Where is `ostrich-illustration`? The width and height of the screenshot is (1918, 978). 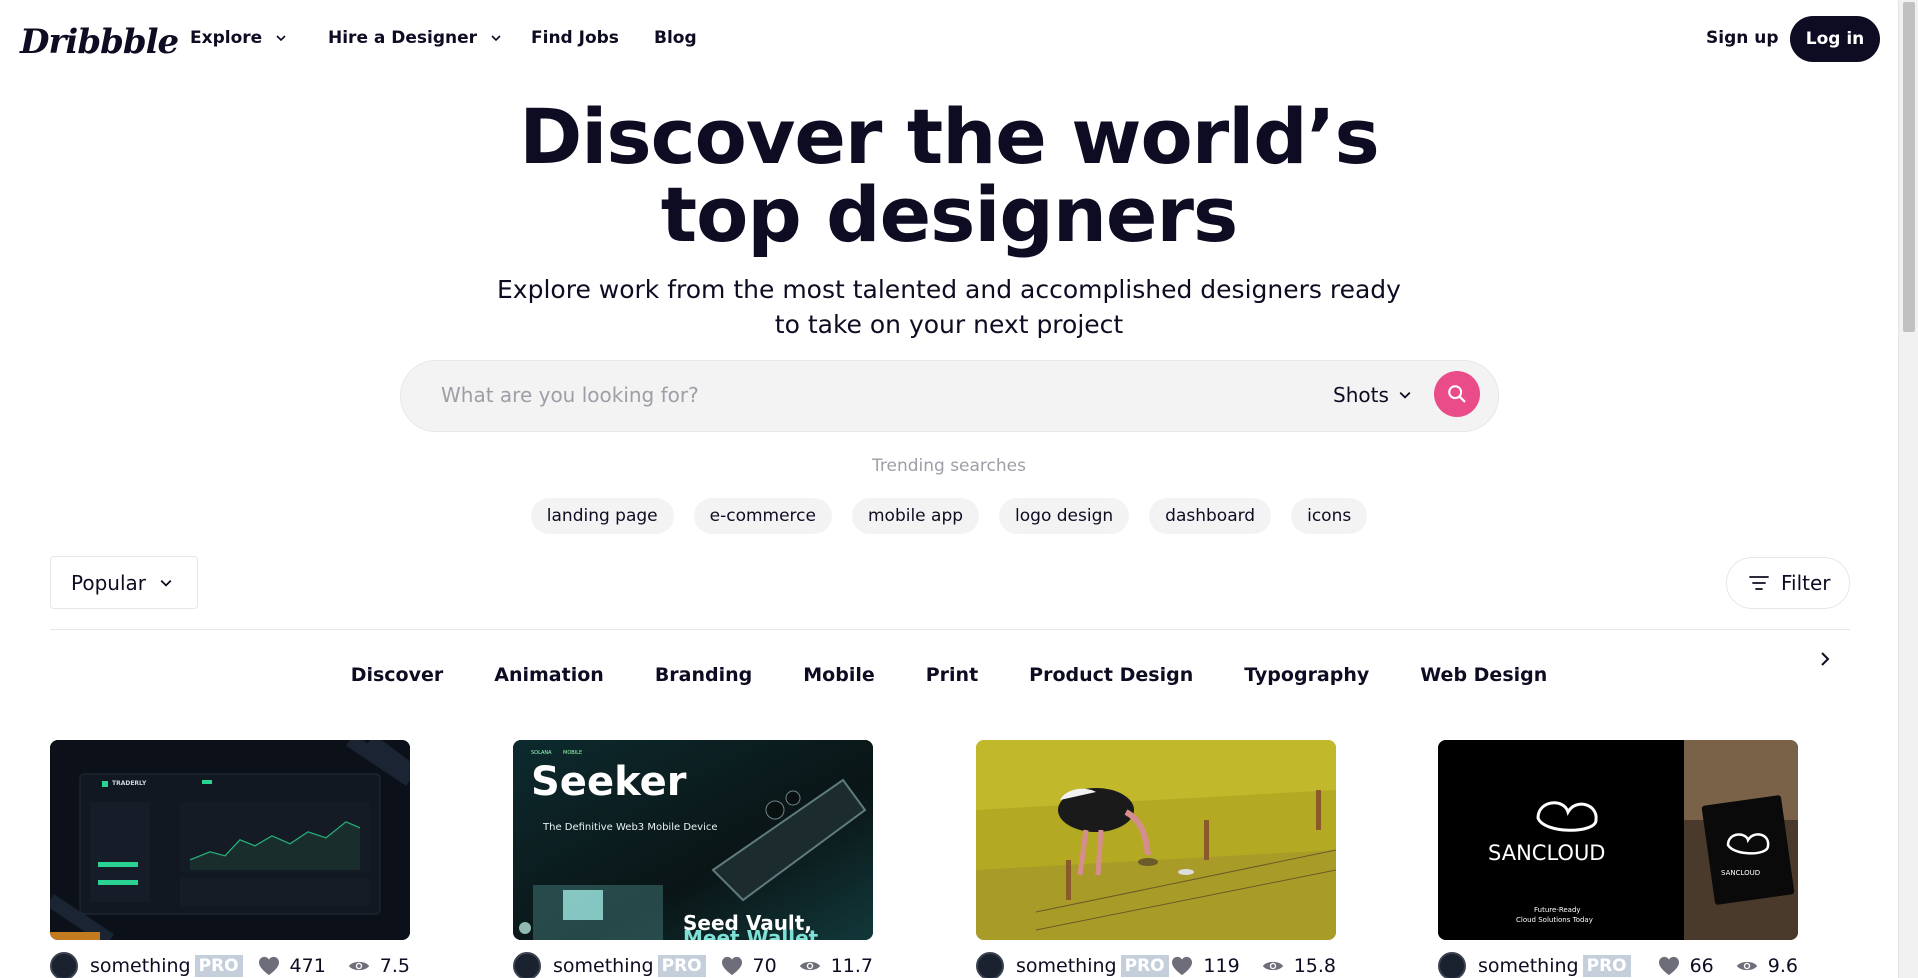
ostrich-illustration is located at coordinates (1156, 840).